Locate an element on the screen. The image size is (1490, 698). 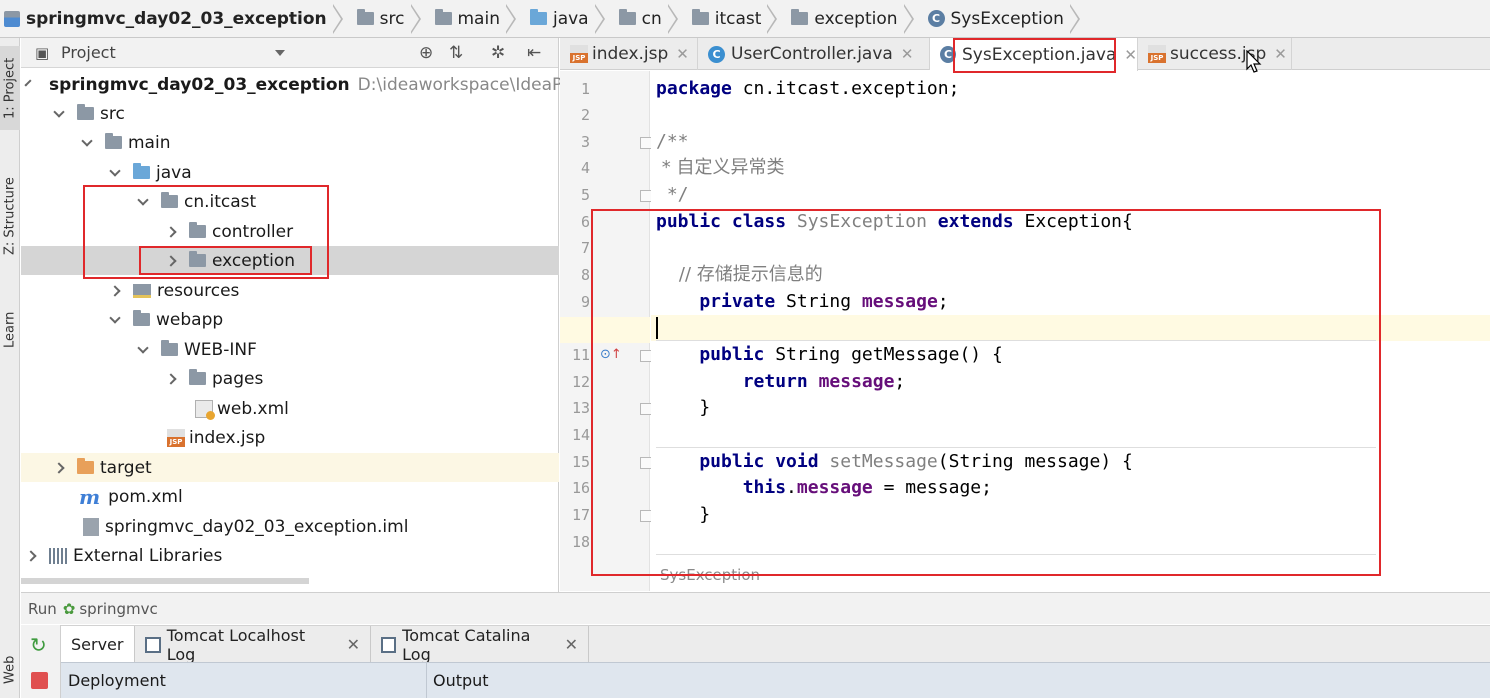
structure-tool-tab: Z: Structure is located at coordinates (10, 216).